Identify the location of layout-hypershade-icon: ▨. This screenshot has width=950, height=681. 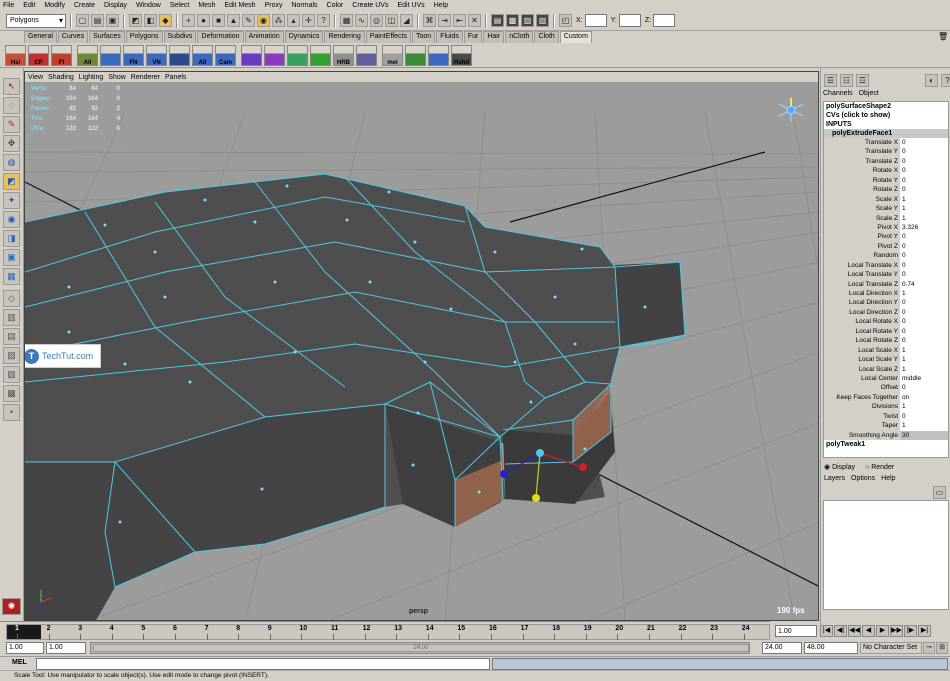
(11, 374).